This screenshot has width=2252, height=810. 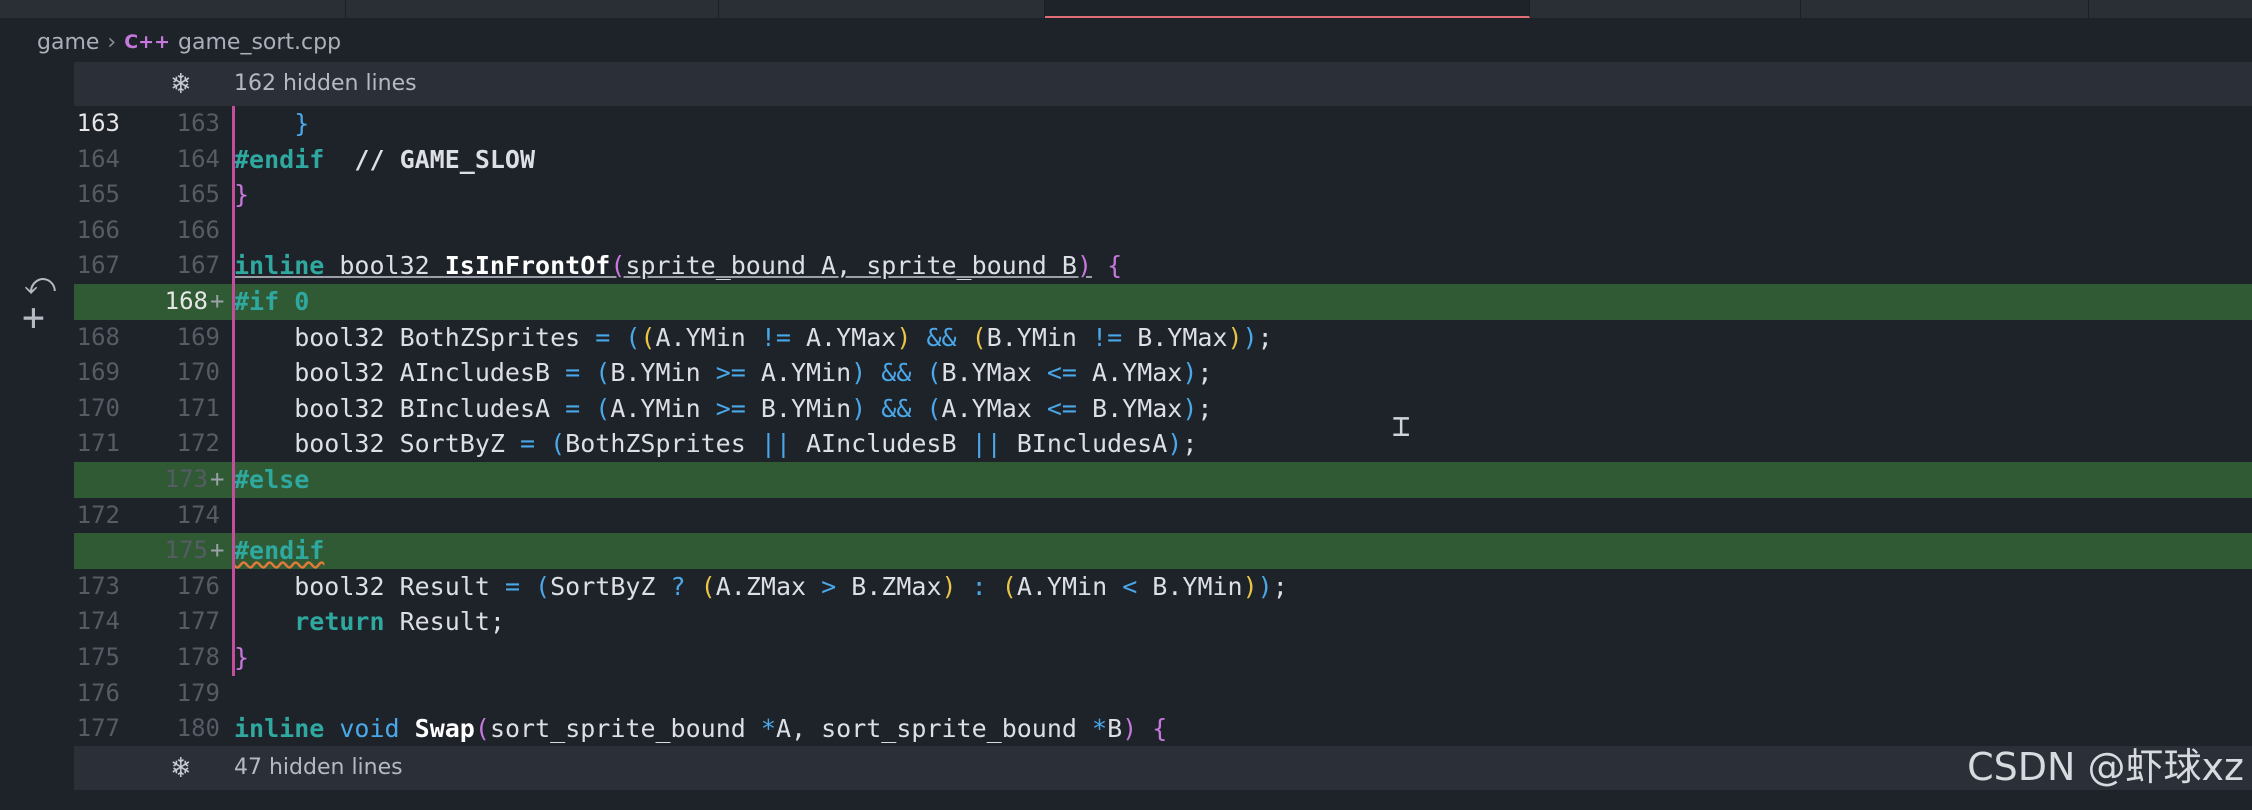 What do you see at coordinates (1163, 658) in the screenshot?
I see `code-line: 175 178}` at bounding box center [1163, 658].